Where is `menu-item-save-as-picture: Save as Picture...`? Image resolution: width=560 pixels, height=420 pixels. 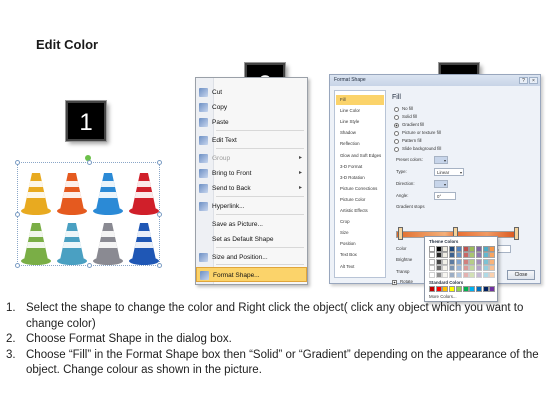 menu-item-save-as-picture: Save as Picture... is located at coordinates (251, 224).